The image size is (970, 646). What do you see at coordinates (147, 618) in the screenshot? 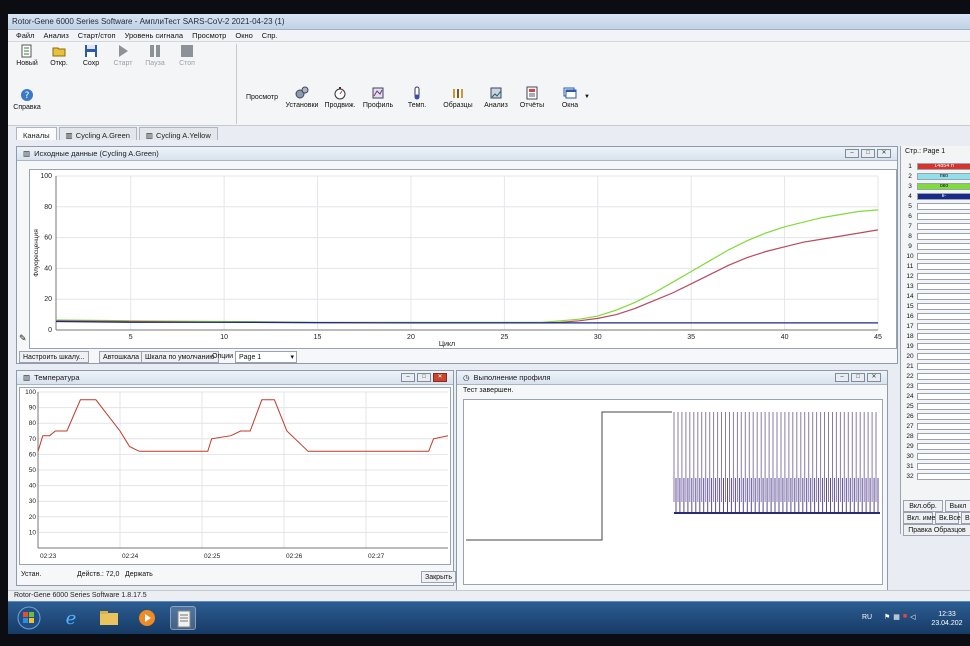
I see `media-taskbar-button` at bounding box center [147, 618].